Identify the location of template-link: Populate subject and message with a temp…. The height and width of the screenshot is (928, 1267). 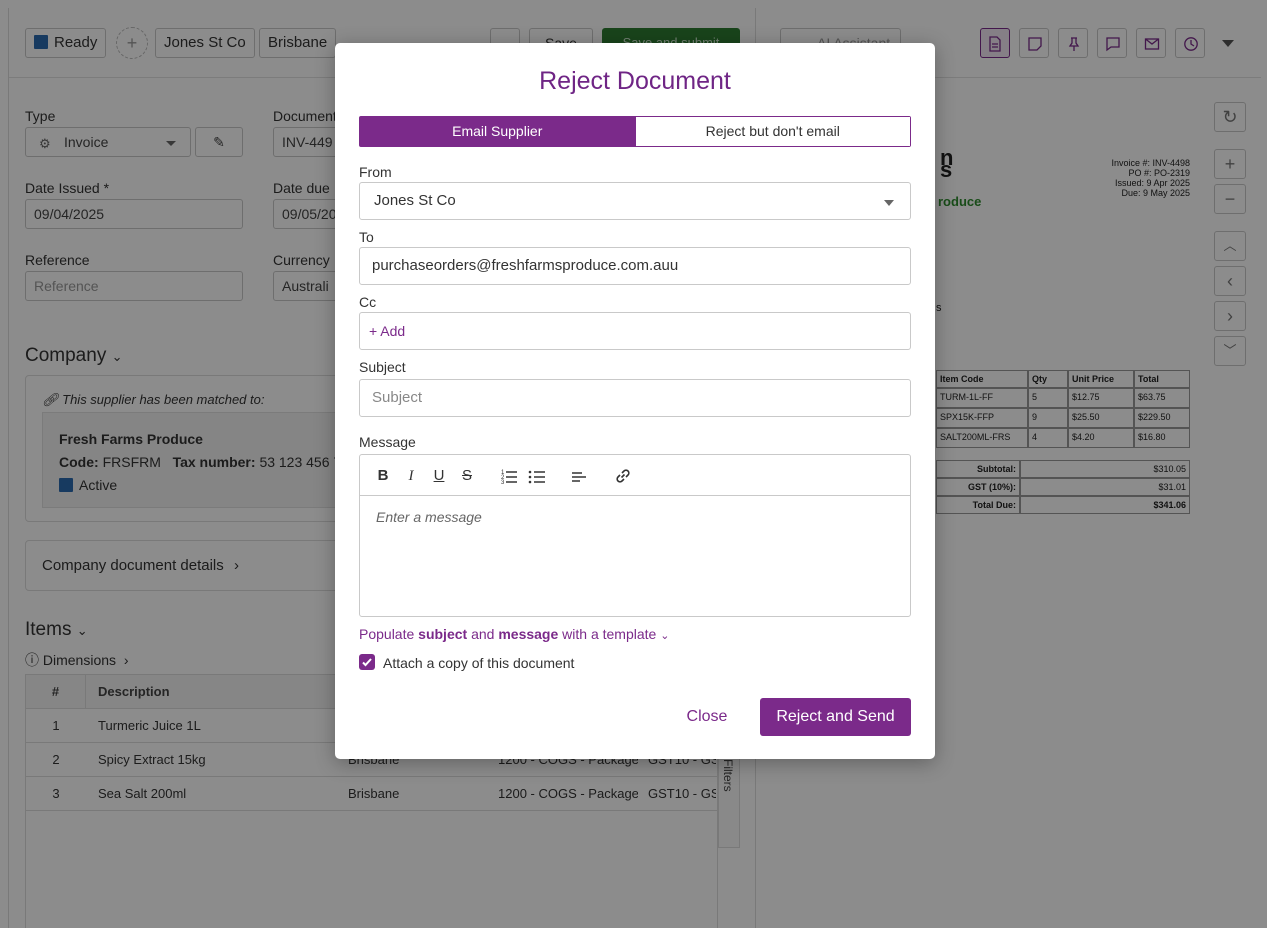
(514, 634).